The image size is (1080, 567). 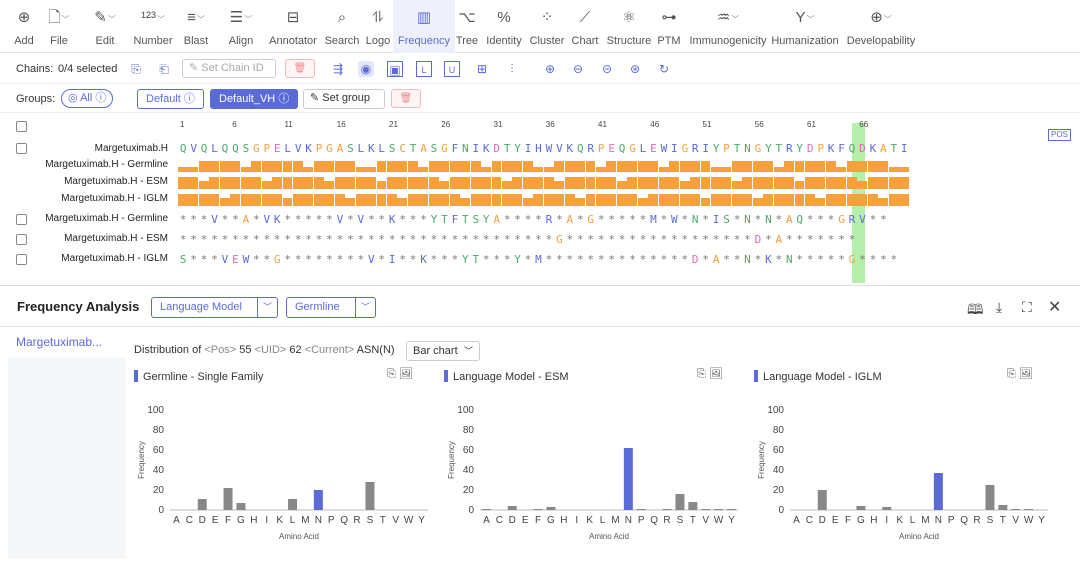 I want to click on toolbar-blast-button: ≡﹀ Blast, so click(x=196, y=26).